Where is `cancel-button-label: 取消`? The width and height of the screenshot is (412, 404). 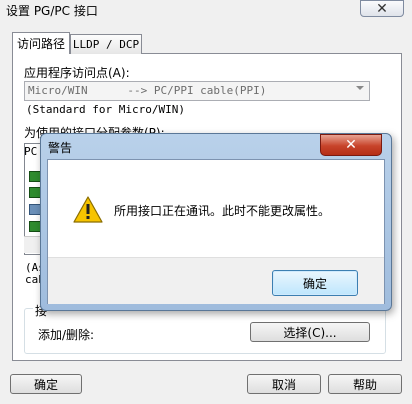 cancel-button-label: 取消 is located at coordinates (283, 384).